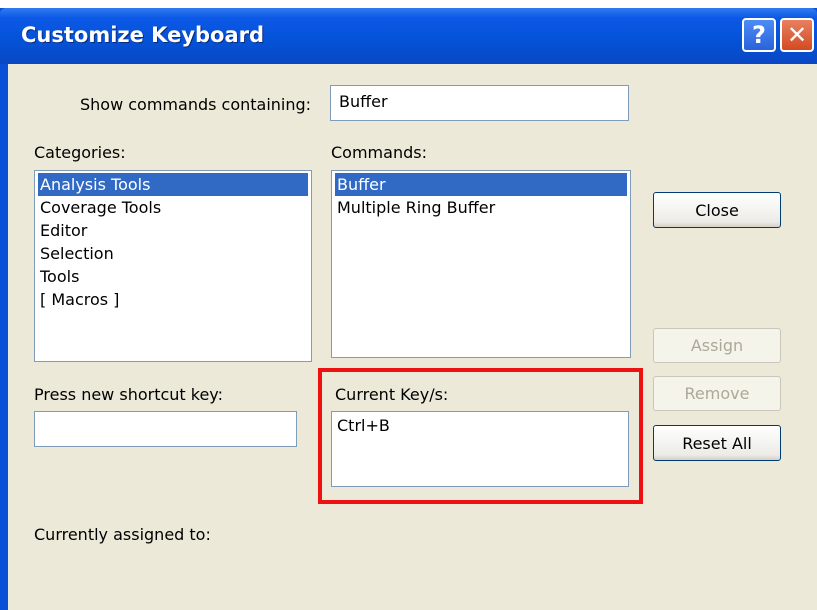  I want to click on category-item-selection: Selection, so click(173, 253).